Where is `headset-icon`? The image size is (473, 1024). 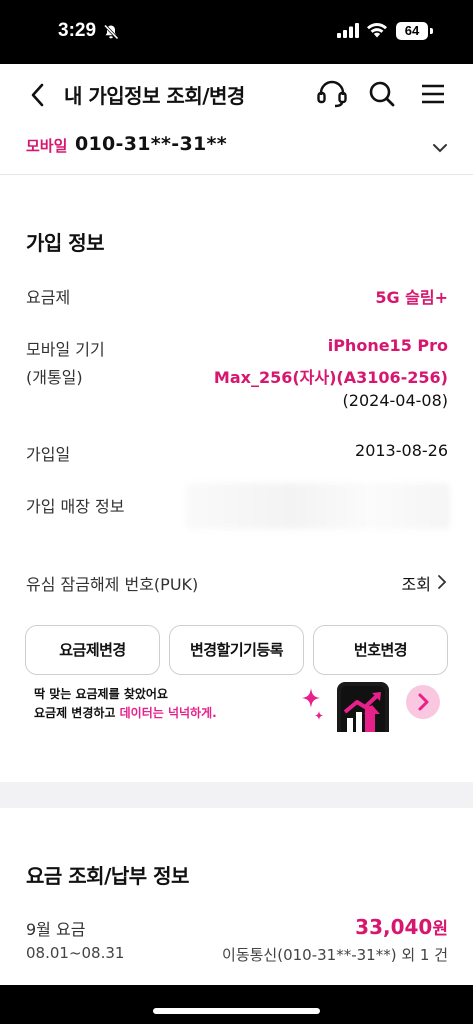
headset-icon is located at coordinates (332, 96).